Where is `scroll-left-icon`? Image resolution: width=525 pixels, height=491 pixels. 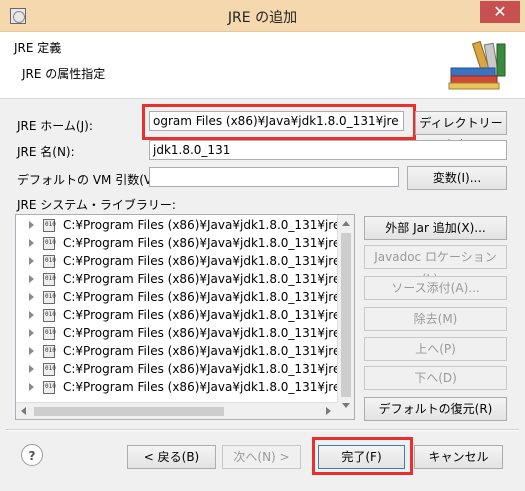
scroll-left-icon is located at coordinates (23, 411).